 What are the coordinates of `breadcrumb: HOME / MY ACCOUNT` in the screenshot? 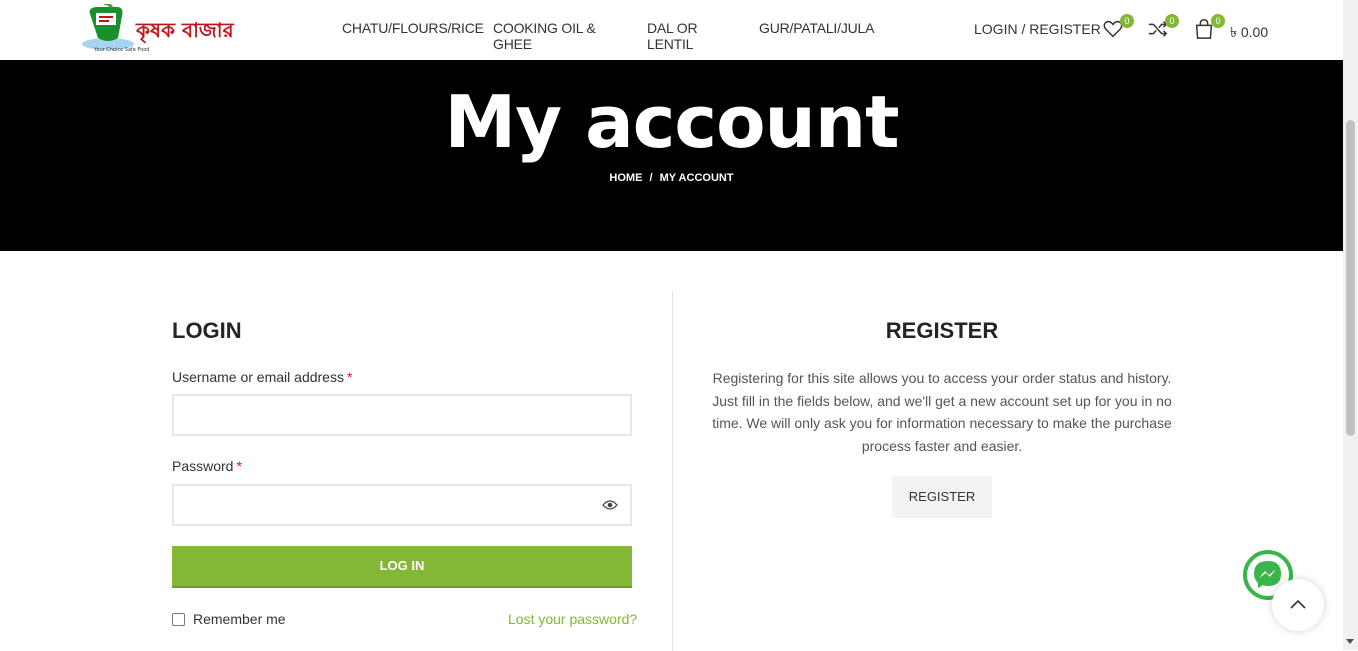 It's located at (671, 178).